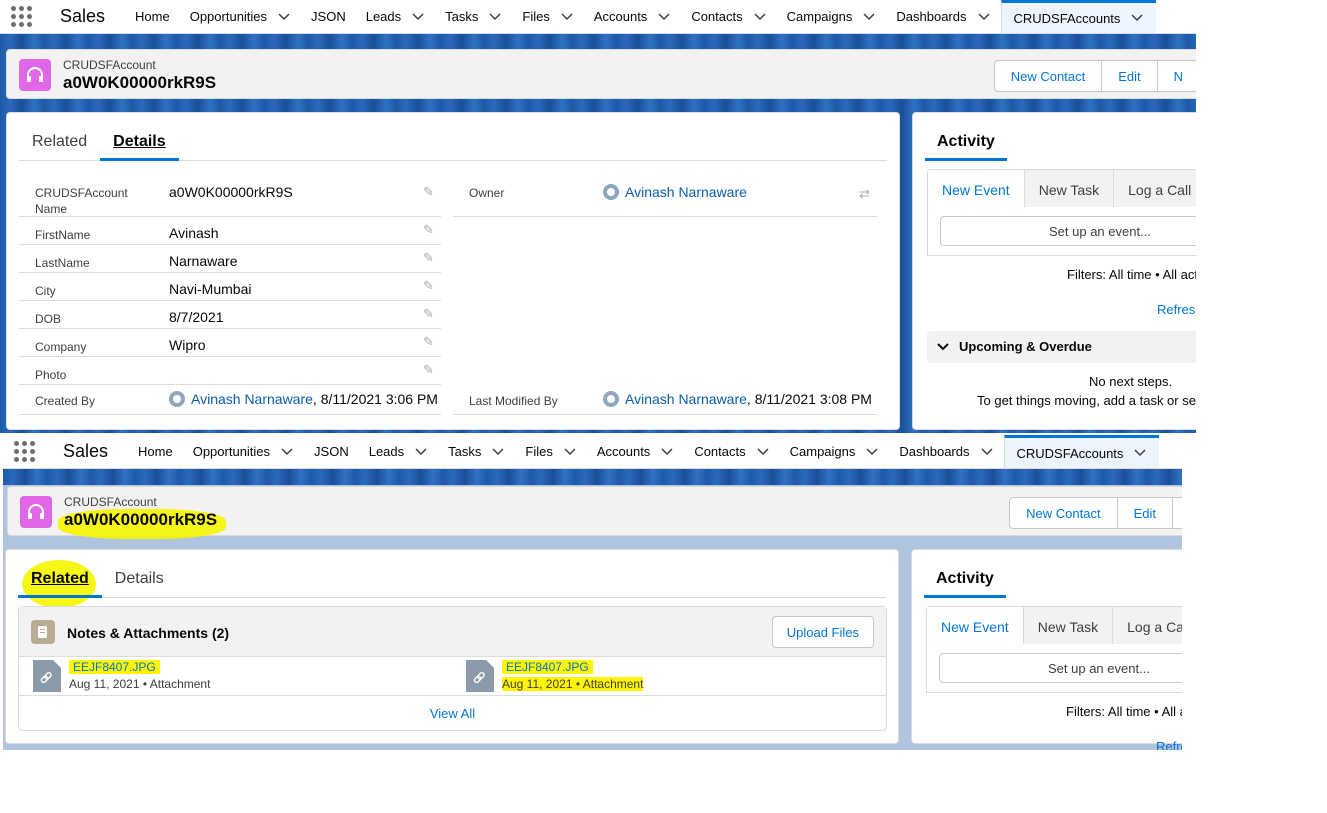 This screenshot has width=1327, height=813. Describe the element at coordinates (1061, 347) in the screenshot. I see `upcoming-overdue-section: Upcoming & Overdue` at that location.